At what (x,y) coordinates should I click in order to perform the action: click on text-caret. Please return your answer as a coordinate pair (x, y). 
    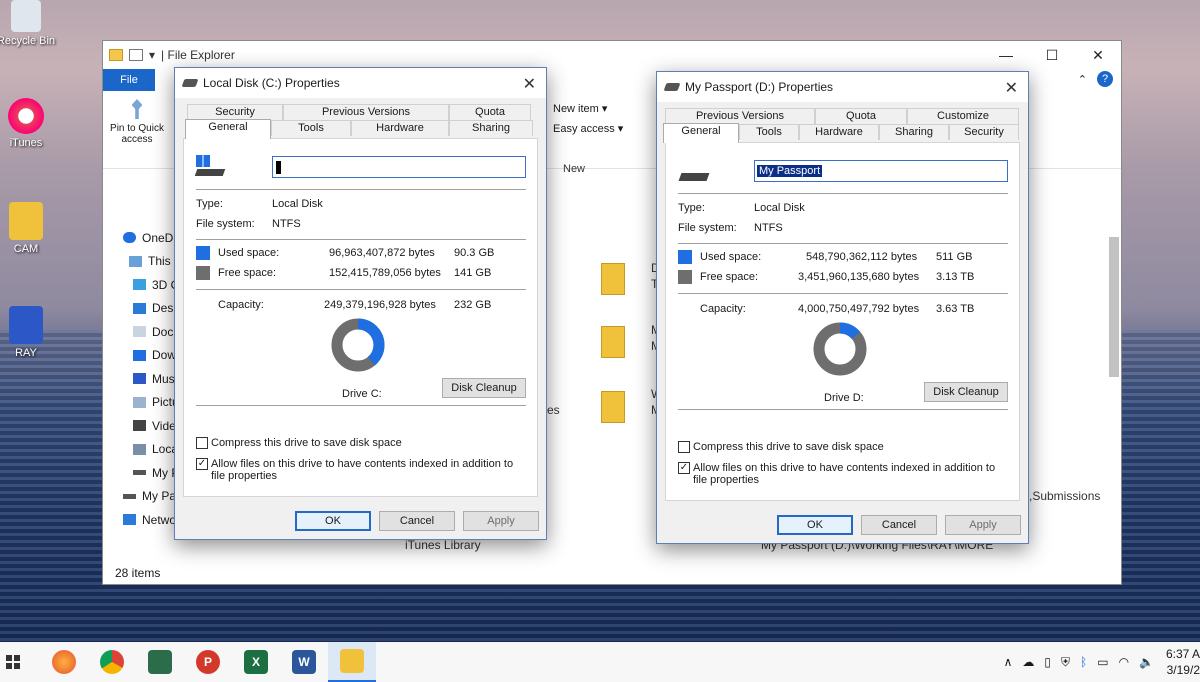
    Looking at the image, I should click on (278, 167).